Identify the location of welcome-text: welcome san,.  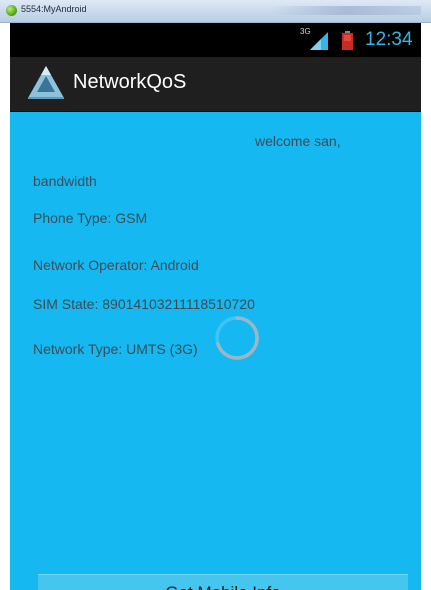
(298, 141).